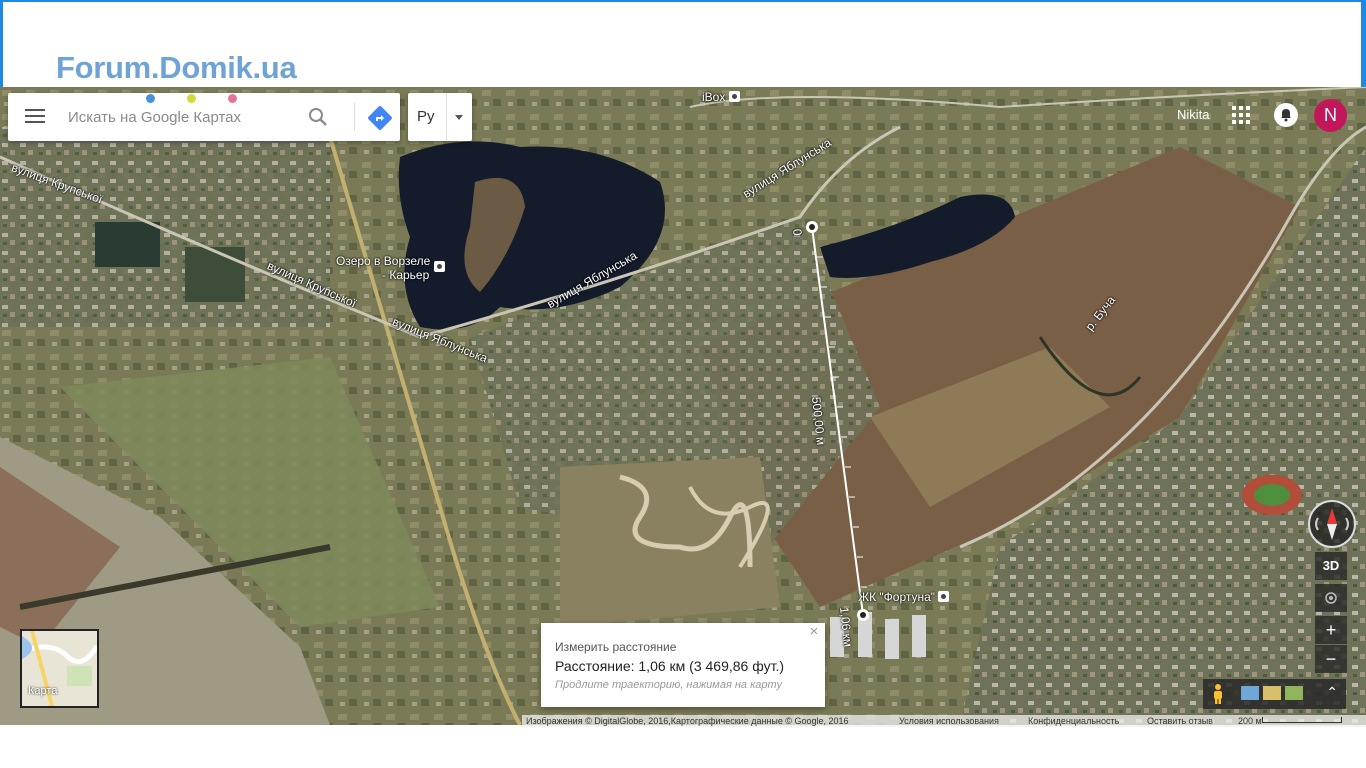  What do you see at coordinates (1241, 115) in the screenshot?
I see `apps-grid-icon` at bounding box center [1241, 115].